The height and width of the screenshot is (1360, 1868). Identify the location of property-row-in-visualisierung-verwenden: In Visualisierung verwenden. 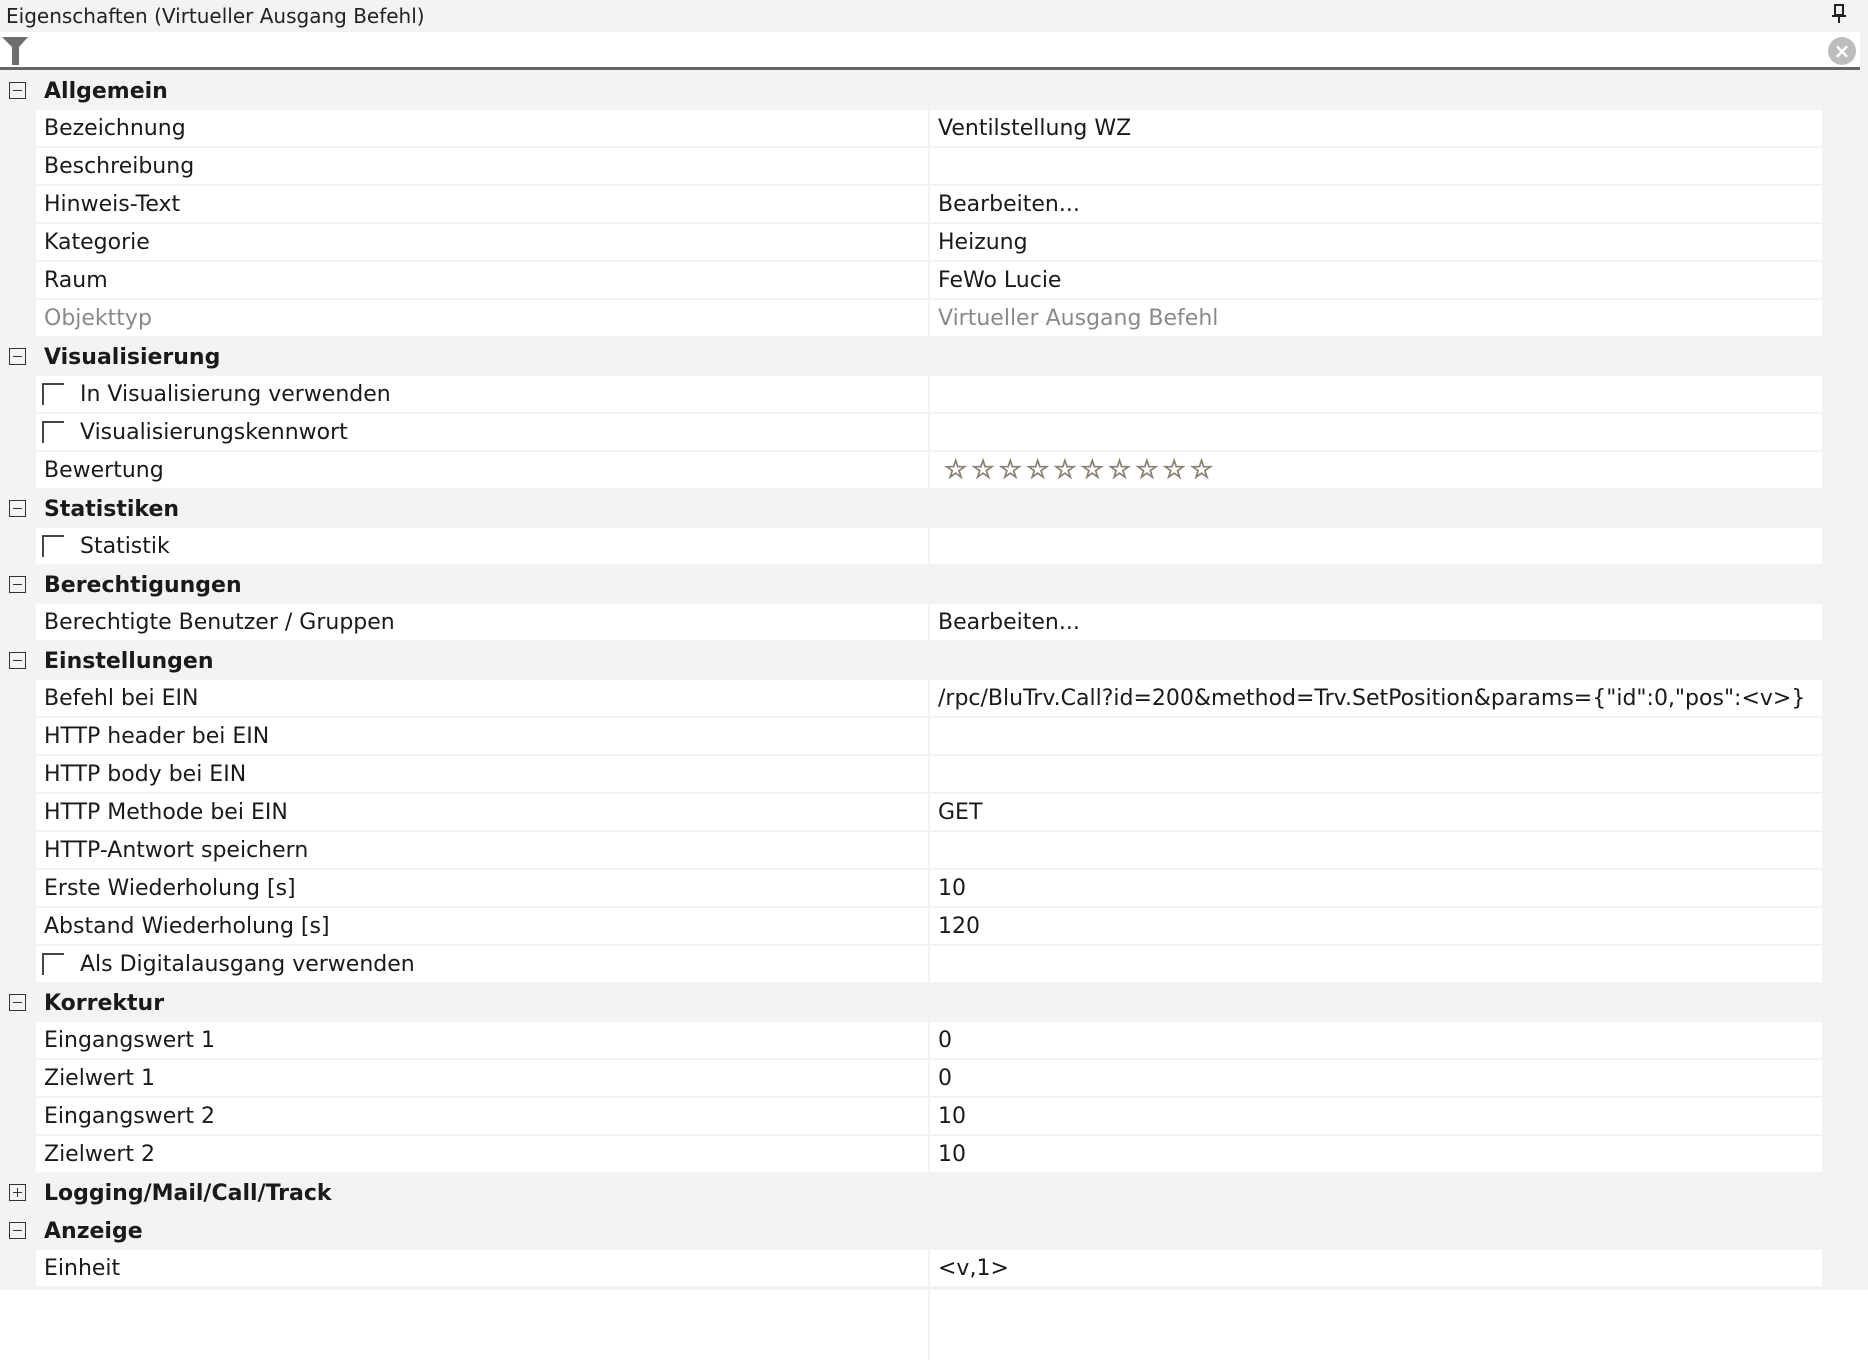
(934, 395).